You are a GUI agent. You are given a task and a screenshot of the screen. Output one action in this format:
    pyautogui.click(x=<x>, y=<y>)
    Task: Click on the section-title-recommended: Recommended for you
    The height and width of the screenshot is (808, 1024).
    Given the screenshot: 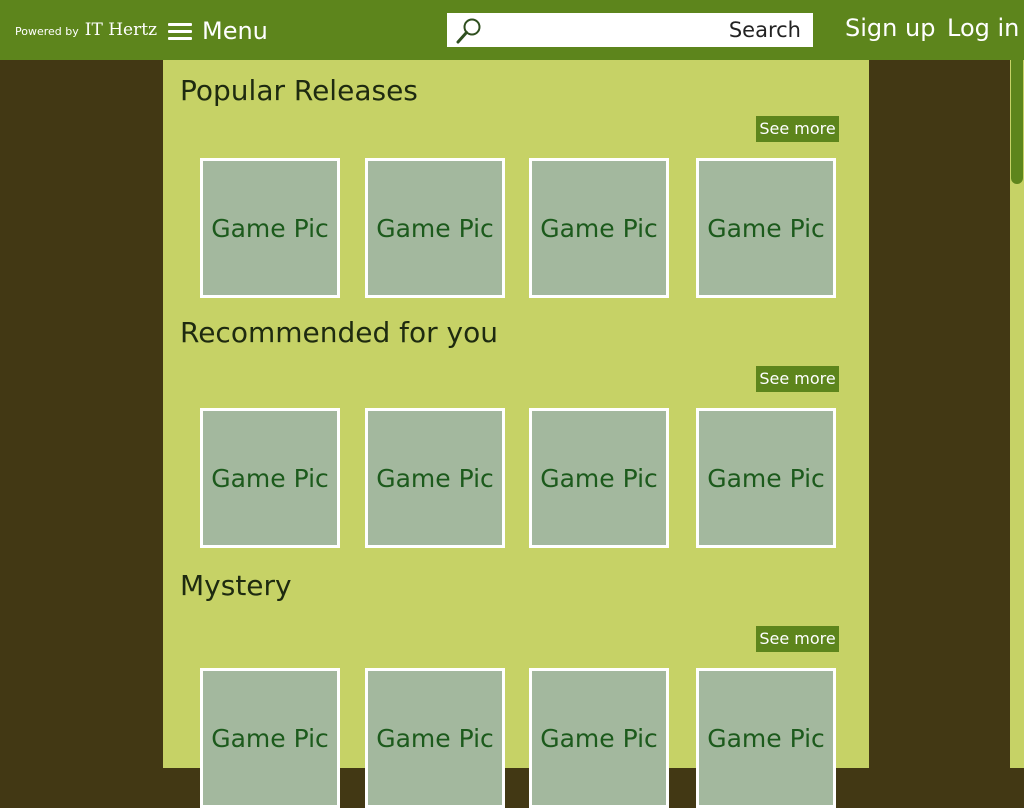 What is the action you would take?
    pyautogui.click(x=339, y=332)
    